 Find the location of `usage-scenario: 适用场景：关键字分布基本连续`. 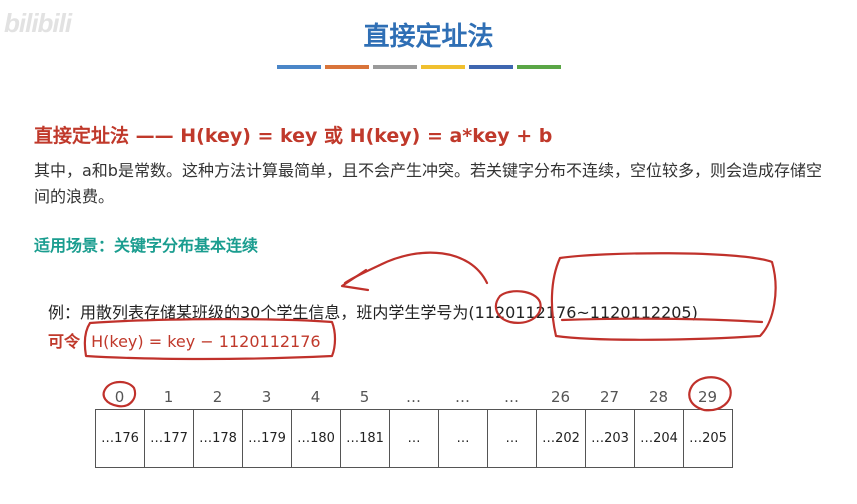

usage-scenario: 适用场景：关键字分布基本连续 is located at coordinates (146, 245).